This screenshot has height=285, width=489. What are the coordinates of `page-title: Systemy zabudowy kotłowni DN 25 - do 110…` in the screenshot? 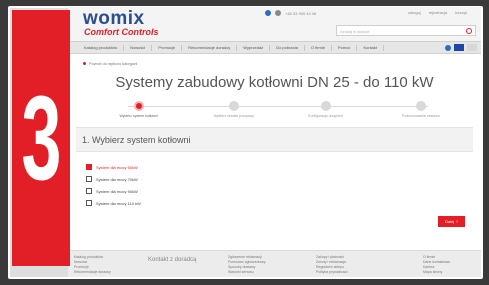 It's located at (274, 82).